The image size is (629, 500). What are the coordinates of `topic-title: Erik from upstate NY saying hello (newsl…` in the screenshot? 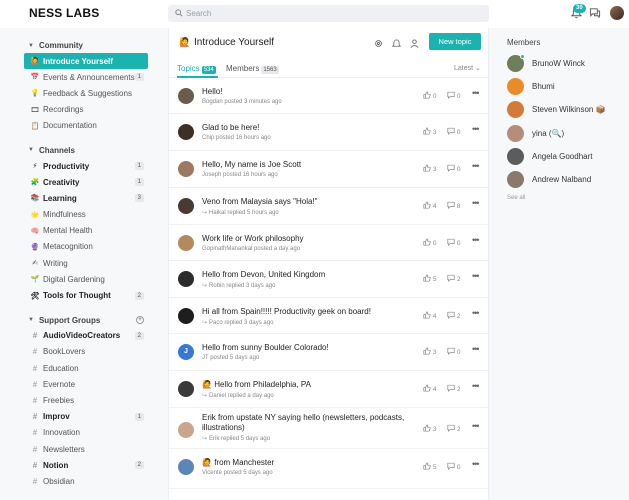 It's located at (307, 423).